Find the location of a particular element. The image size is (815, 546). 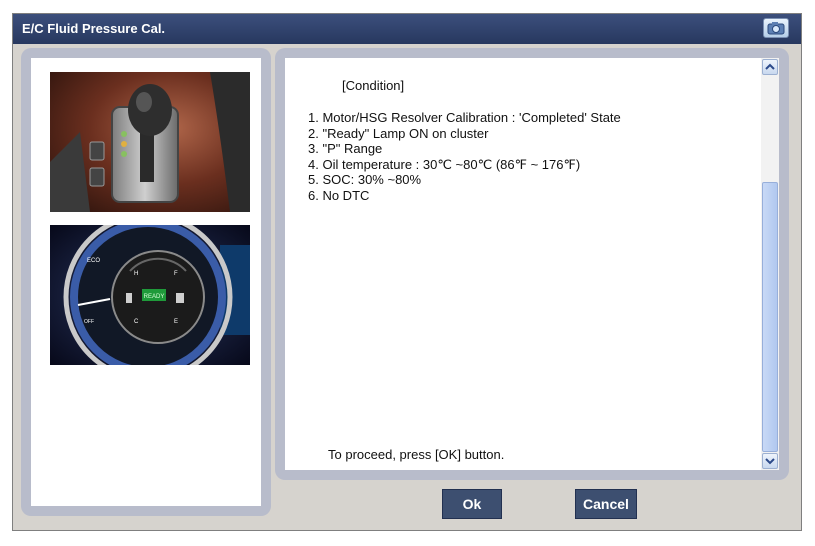

h-label: H is located at coordinates (136, 274).